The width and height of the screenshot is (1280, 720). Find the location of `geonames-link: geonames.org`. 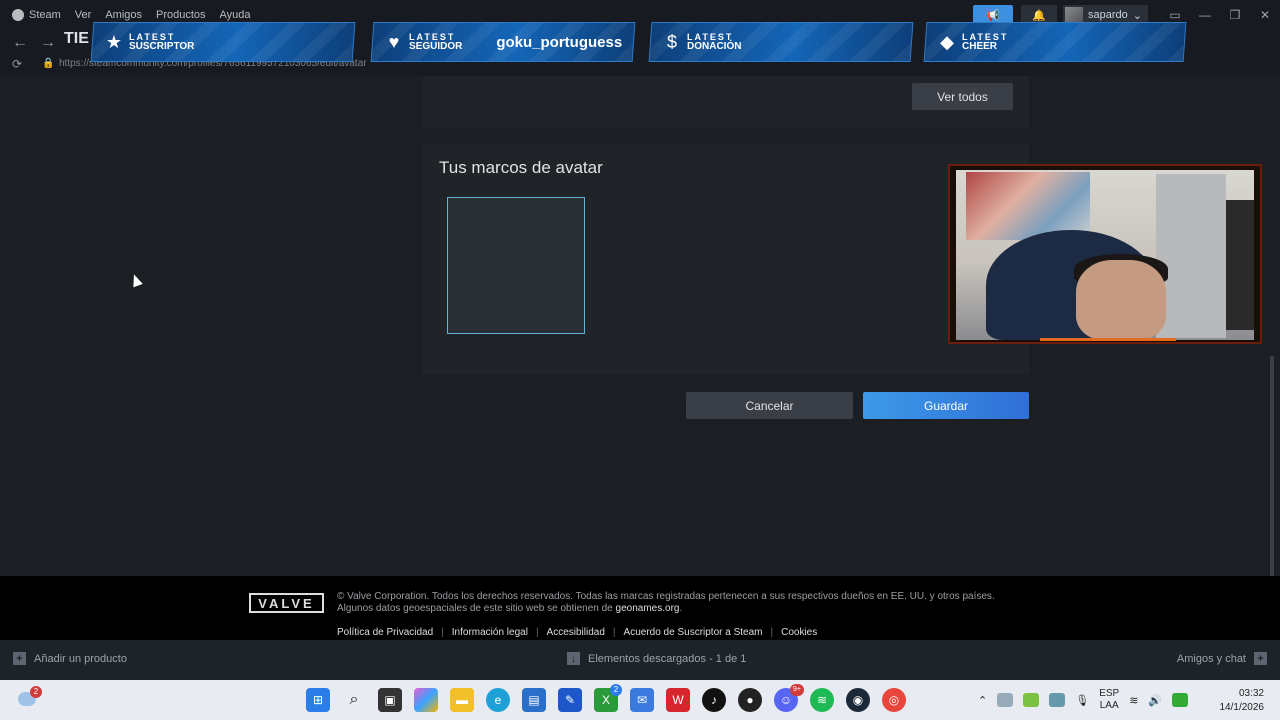

geonames-link: geonames.org is located at coordinates (648, 608).